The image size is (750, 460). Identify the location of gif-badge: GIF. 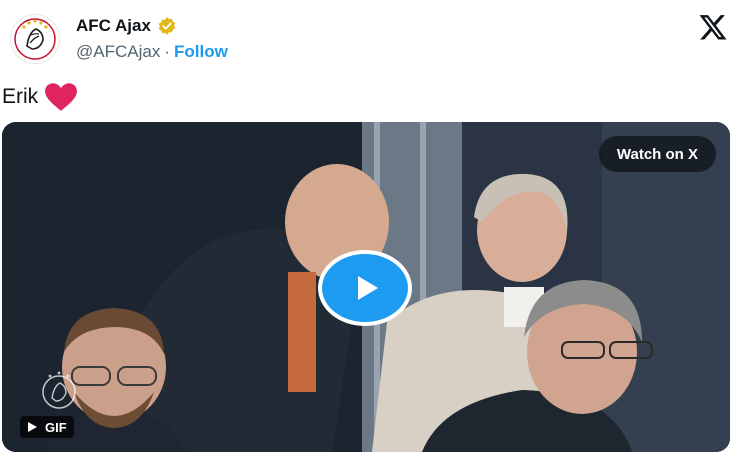
(47, 427).